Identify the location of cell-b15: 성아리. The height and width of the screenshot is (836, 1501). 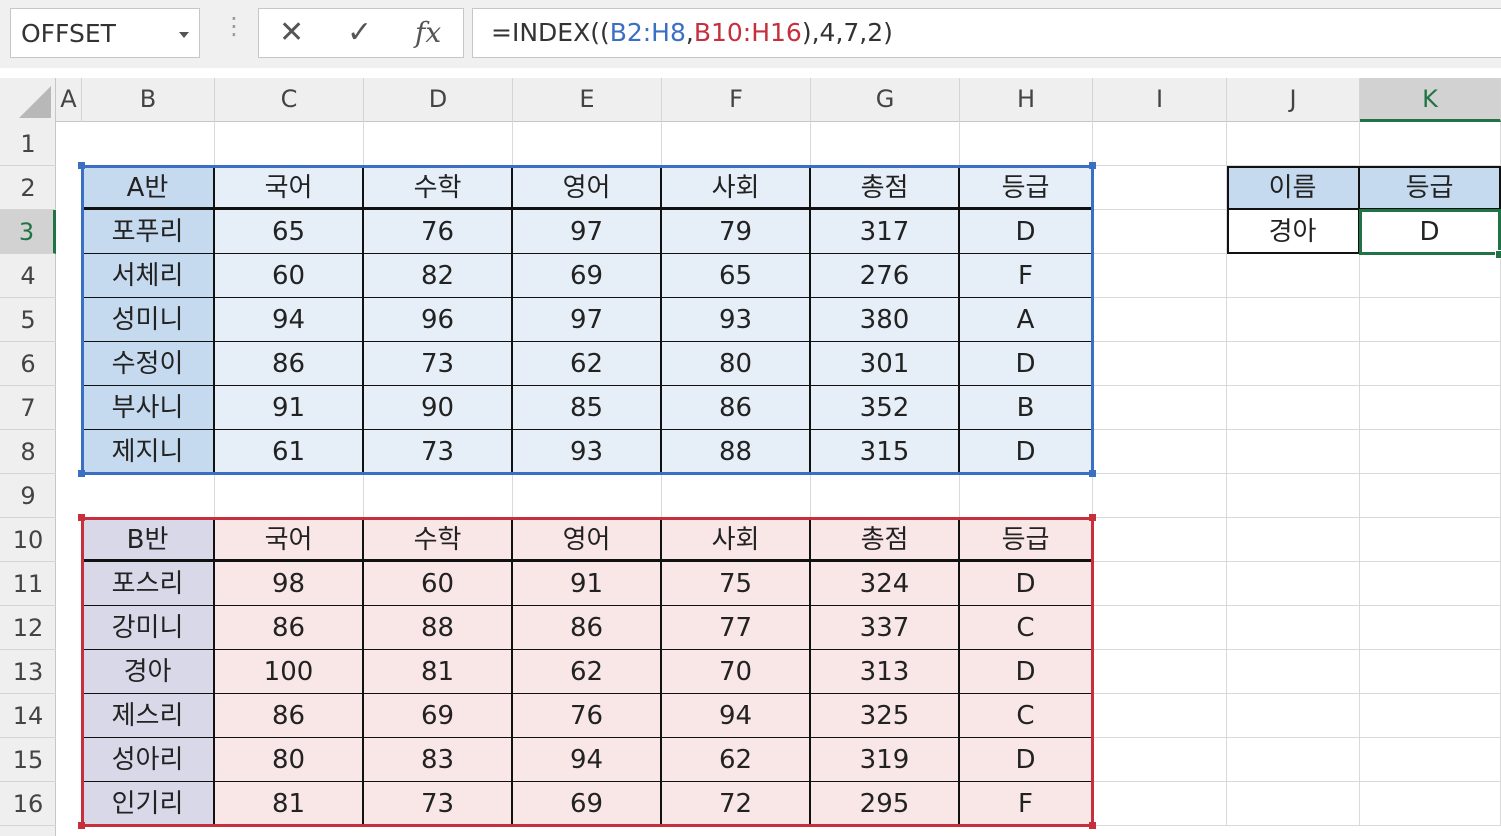
(148, 760).